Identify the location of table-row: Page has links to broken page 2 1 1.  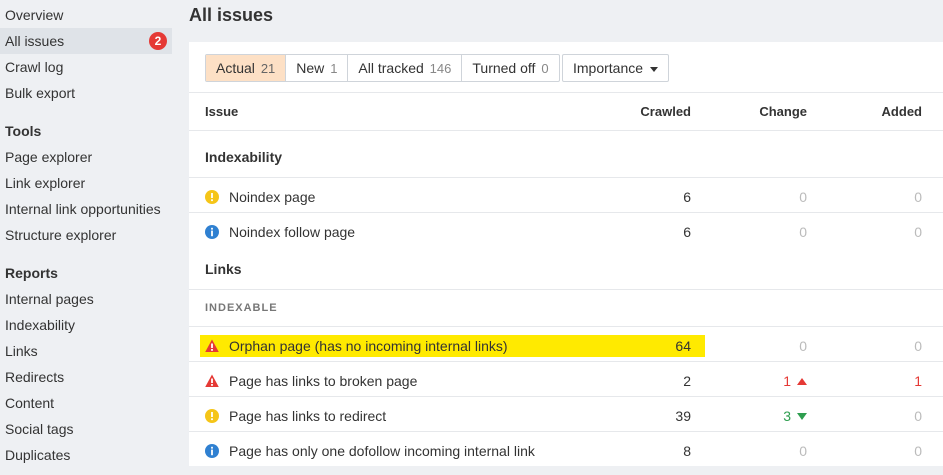
(566, 388).